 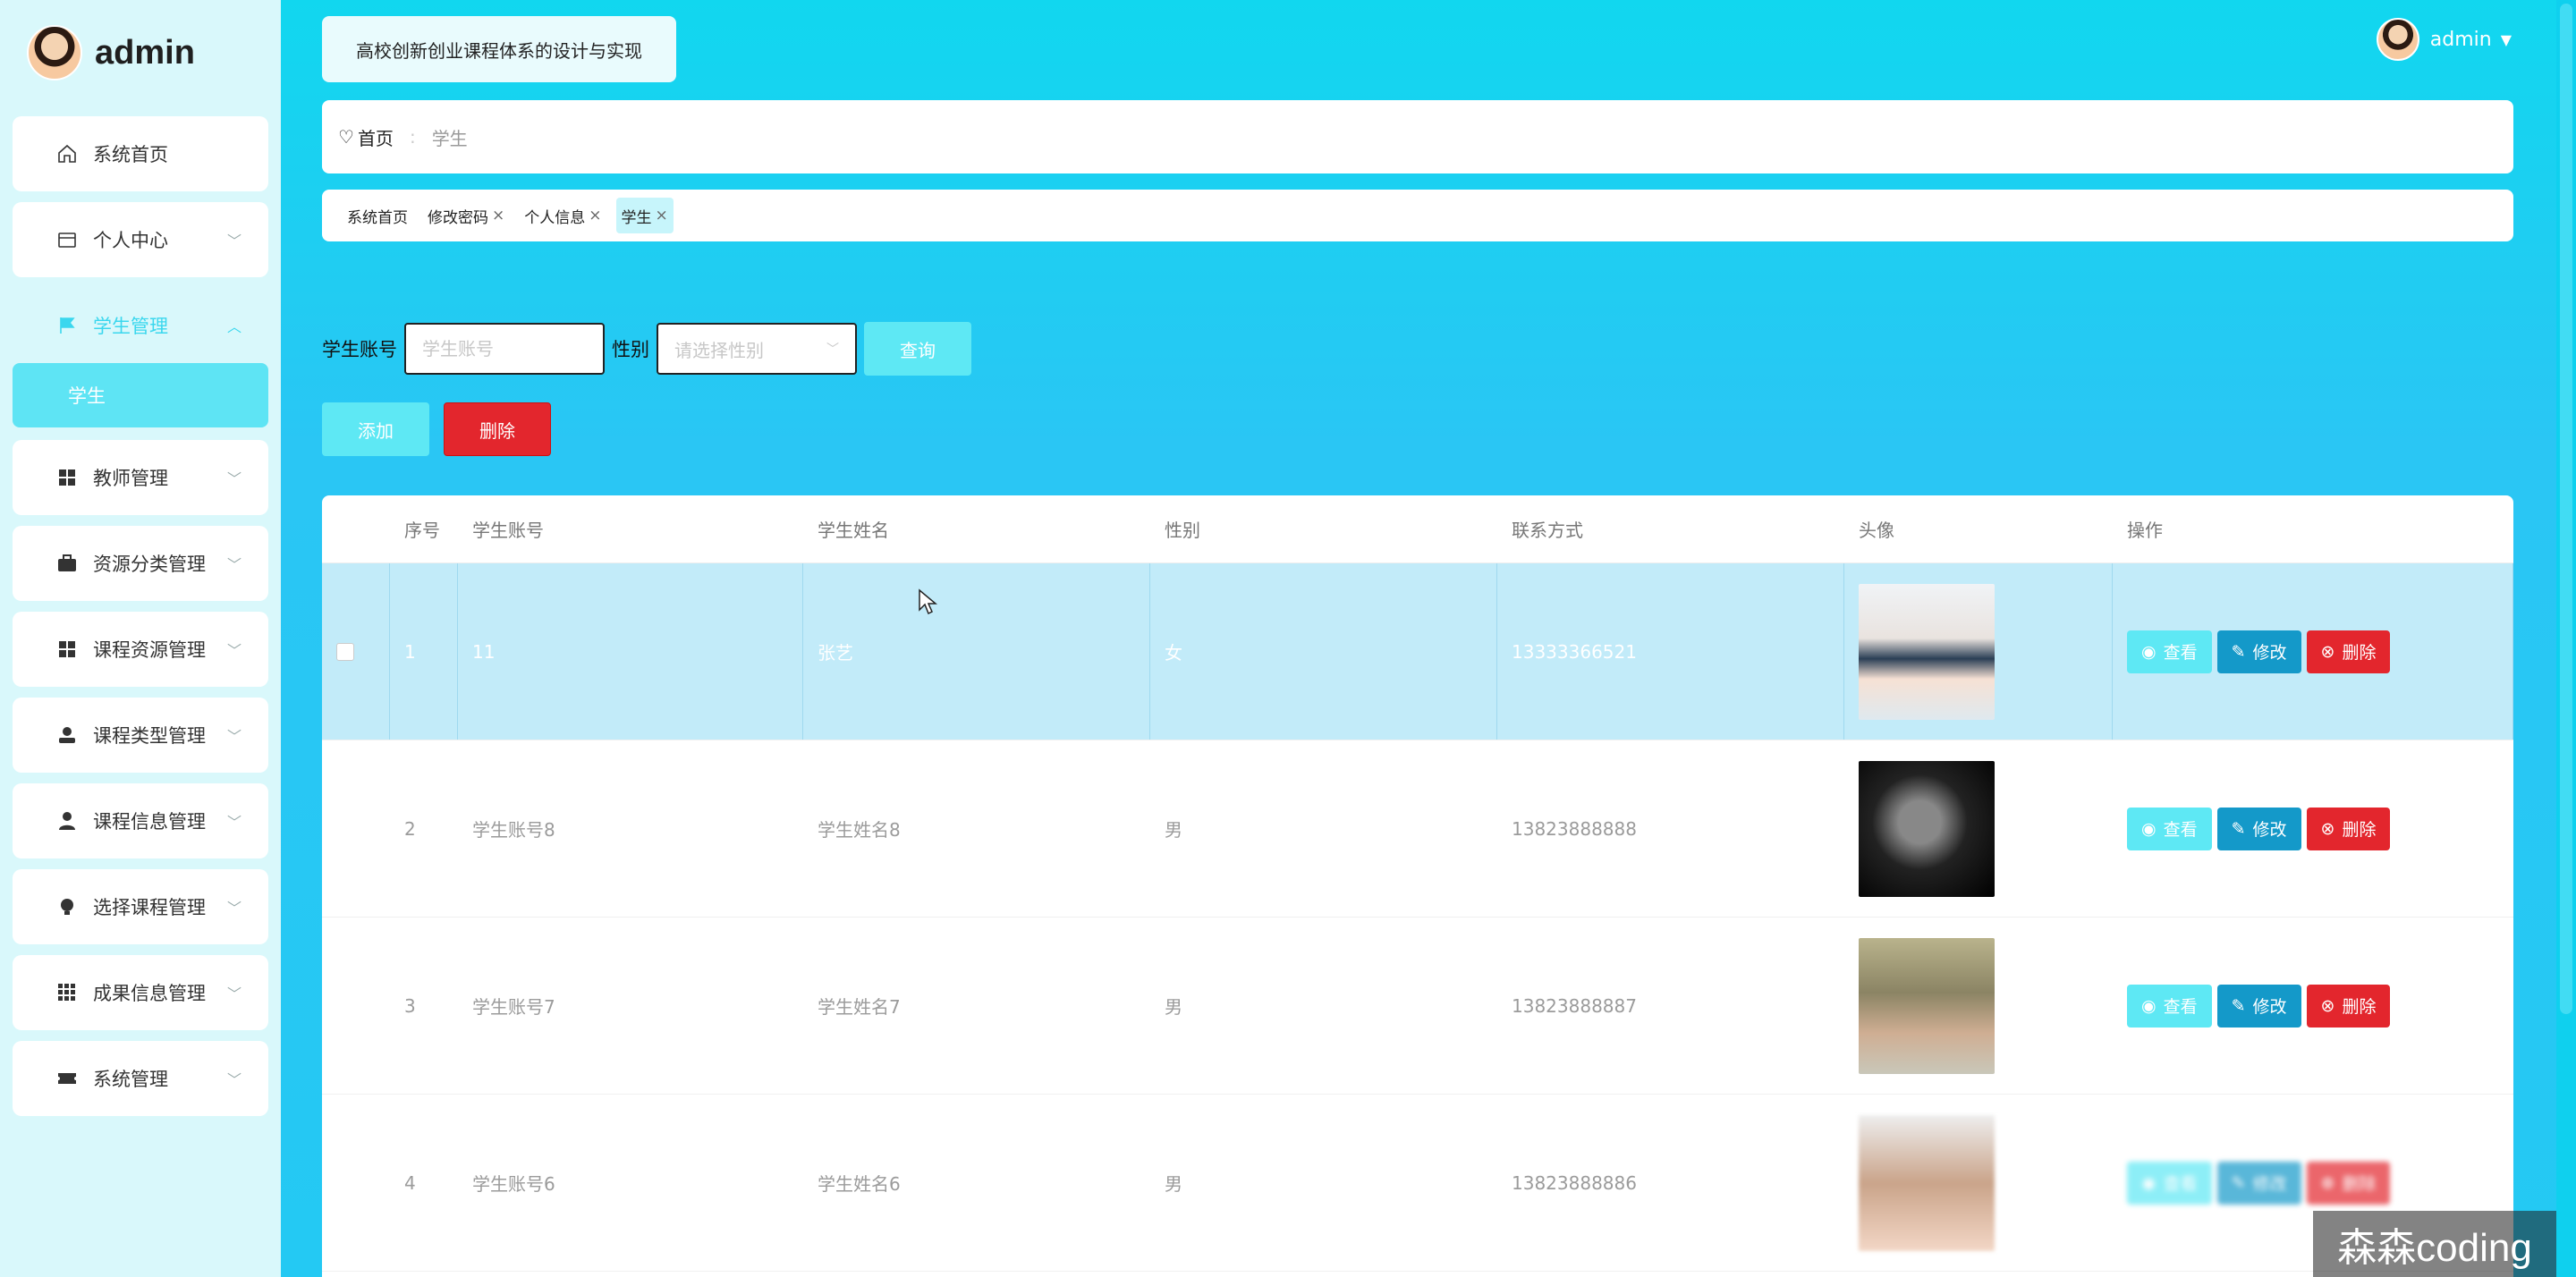 What do you see at coordinates (436, 429) in the screenshot?
I see `action-row: 添加 删除` at bounding box center [436, 429].